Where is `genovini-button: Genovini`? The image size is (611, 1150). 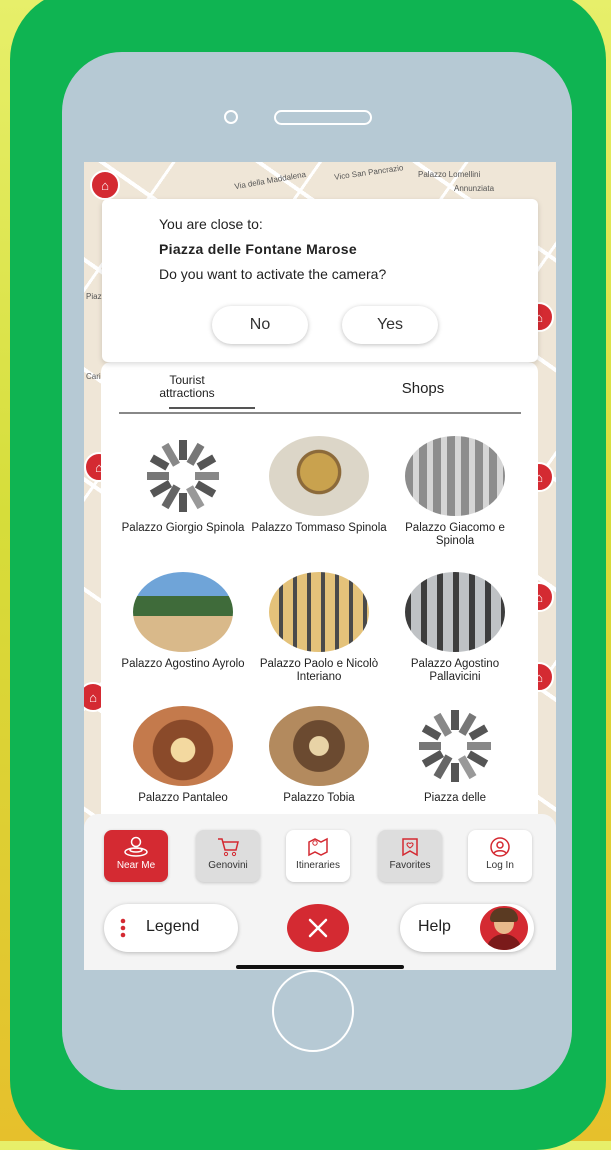
genovini-button: Genovini is located at coordinates (228, 856).